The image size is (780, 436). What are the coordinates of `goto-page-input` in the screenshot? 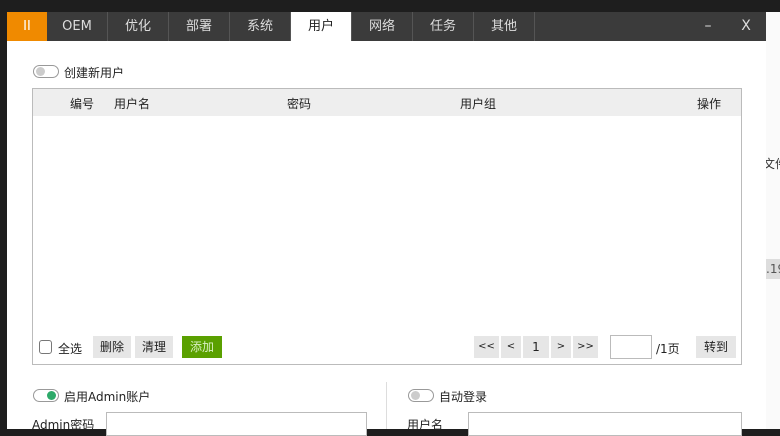 It's located at (631, 347).